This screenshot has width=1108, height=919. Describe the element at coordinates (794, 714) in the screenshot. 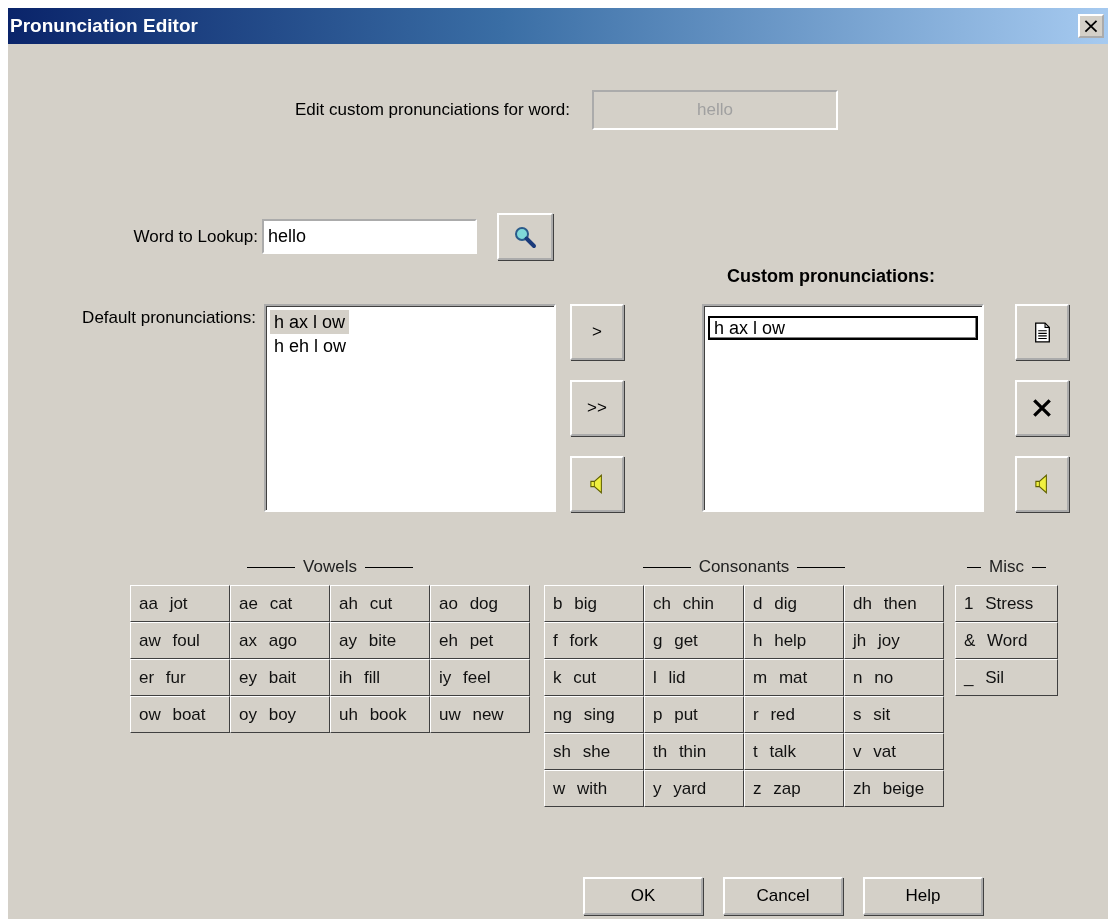

I see `phoneme-key: r red` at that location.